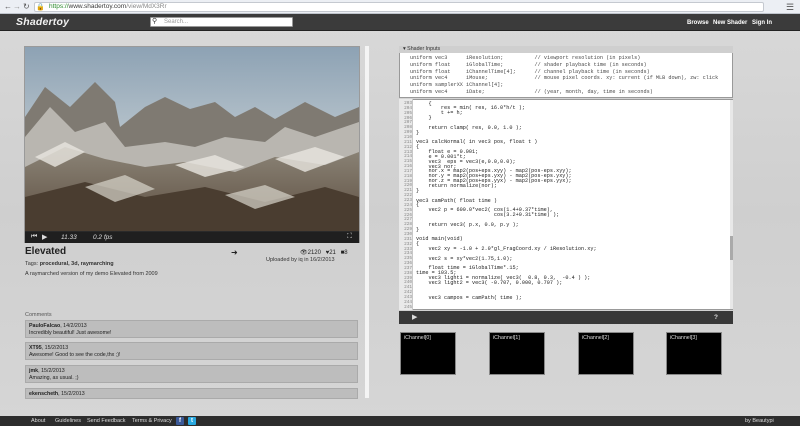  What do you see at coordinates (300, 260) in the screenshot?
I see `uploaded-info: Uploaded by iq in 16/2/2013` at bounding box center [300, 260].